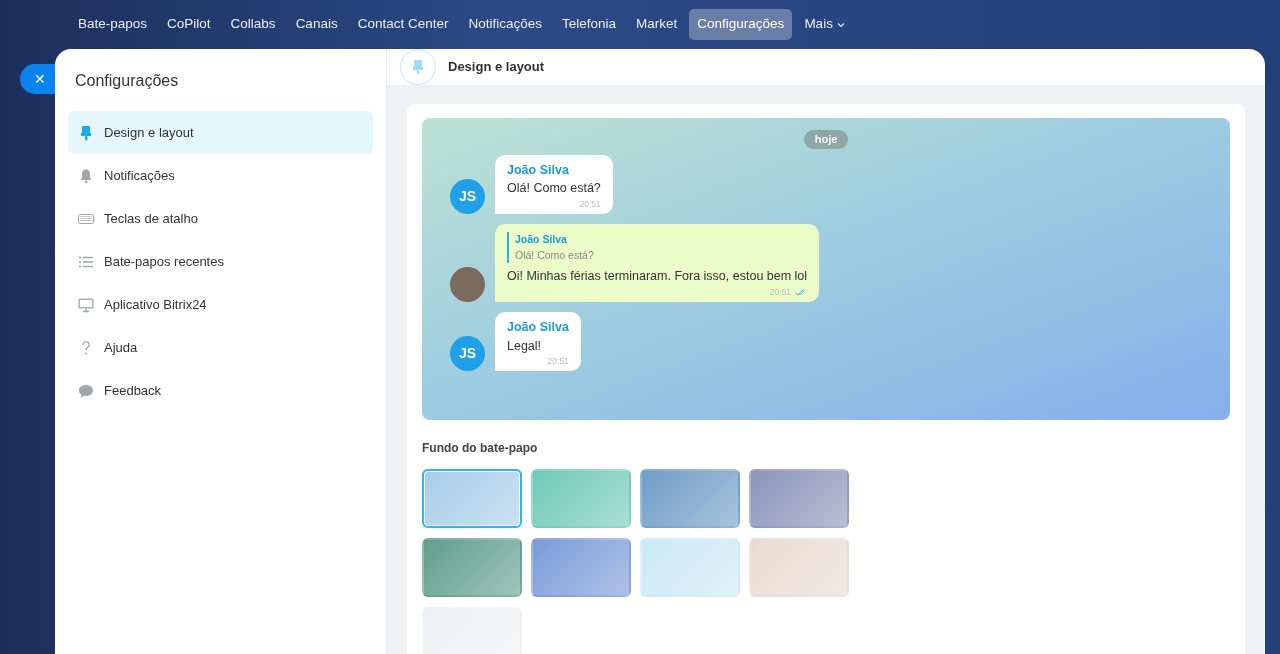 This screenshot has height=654, width=1280. Describe the element at coordinates (220, 175) in the screenshot. I see `sidebar-item: Notificações` at that location.